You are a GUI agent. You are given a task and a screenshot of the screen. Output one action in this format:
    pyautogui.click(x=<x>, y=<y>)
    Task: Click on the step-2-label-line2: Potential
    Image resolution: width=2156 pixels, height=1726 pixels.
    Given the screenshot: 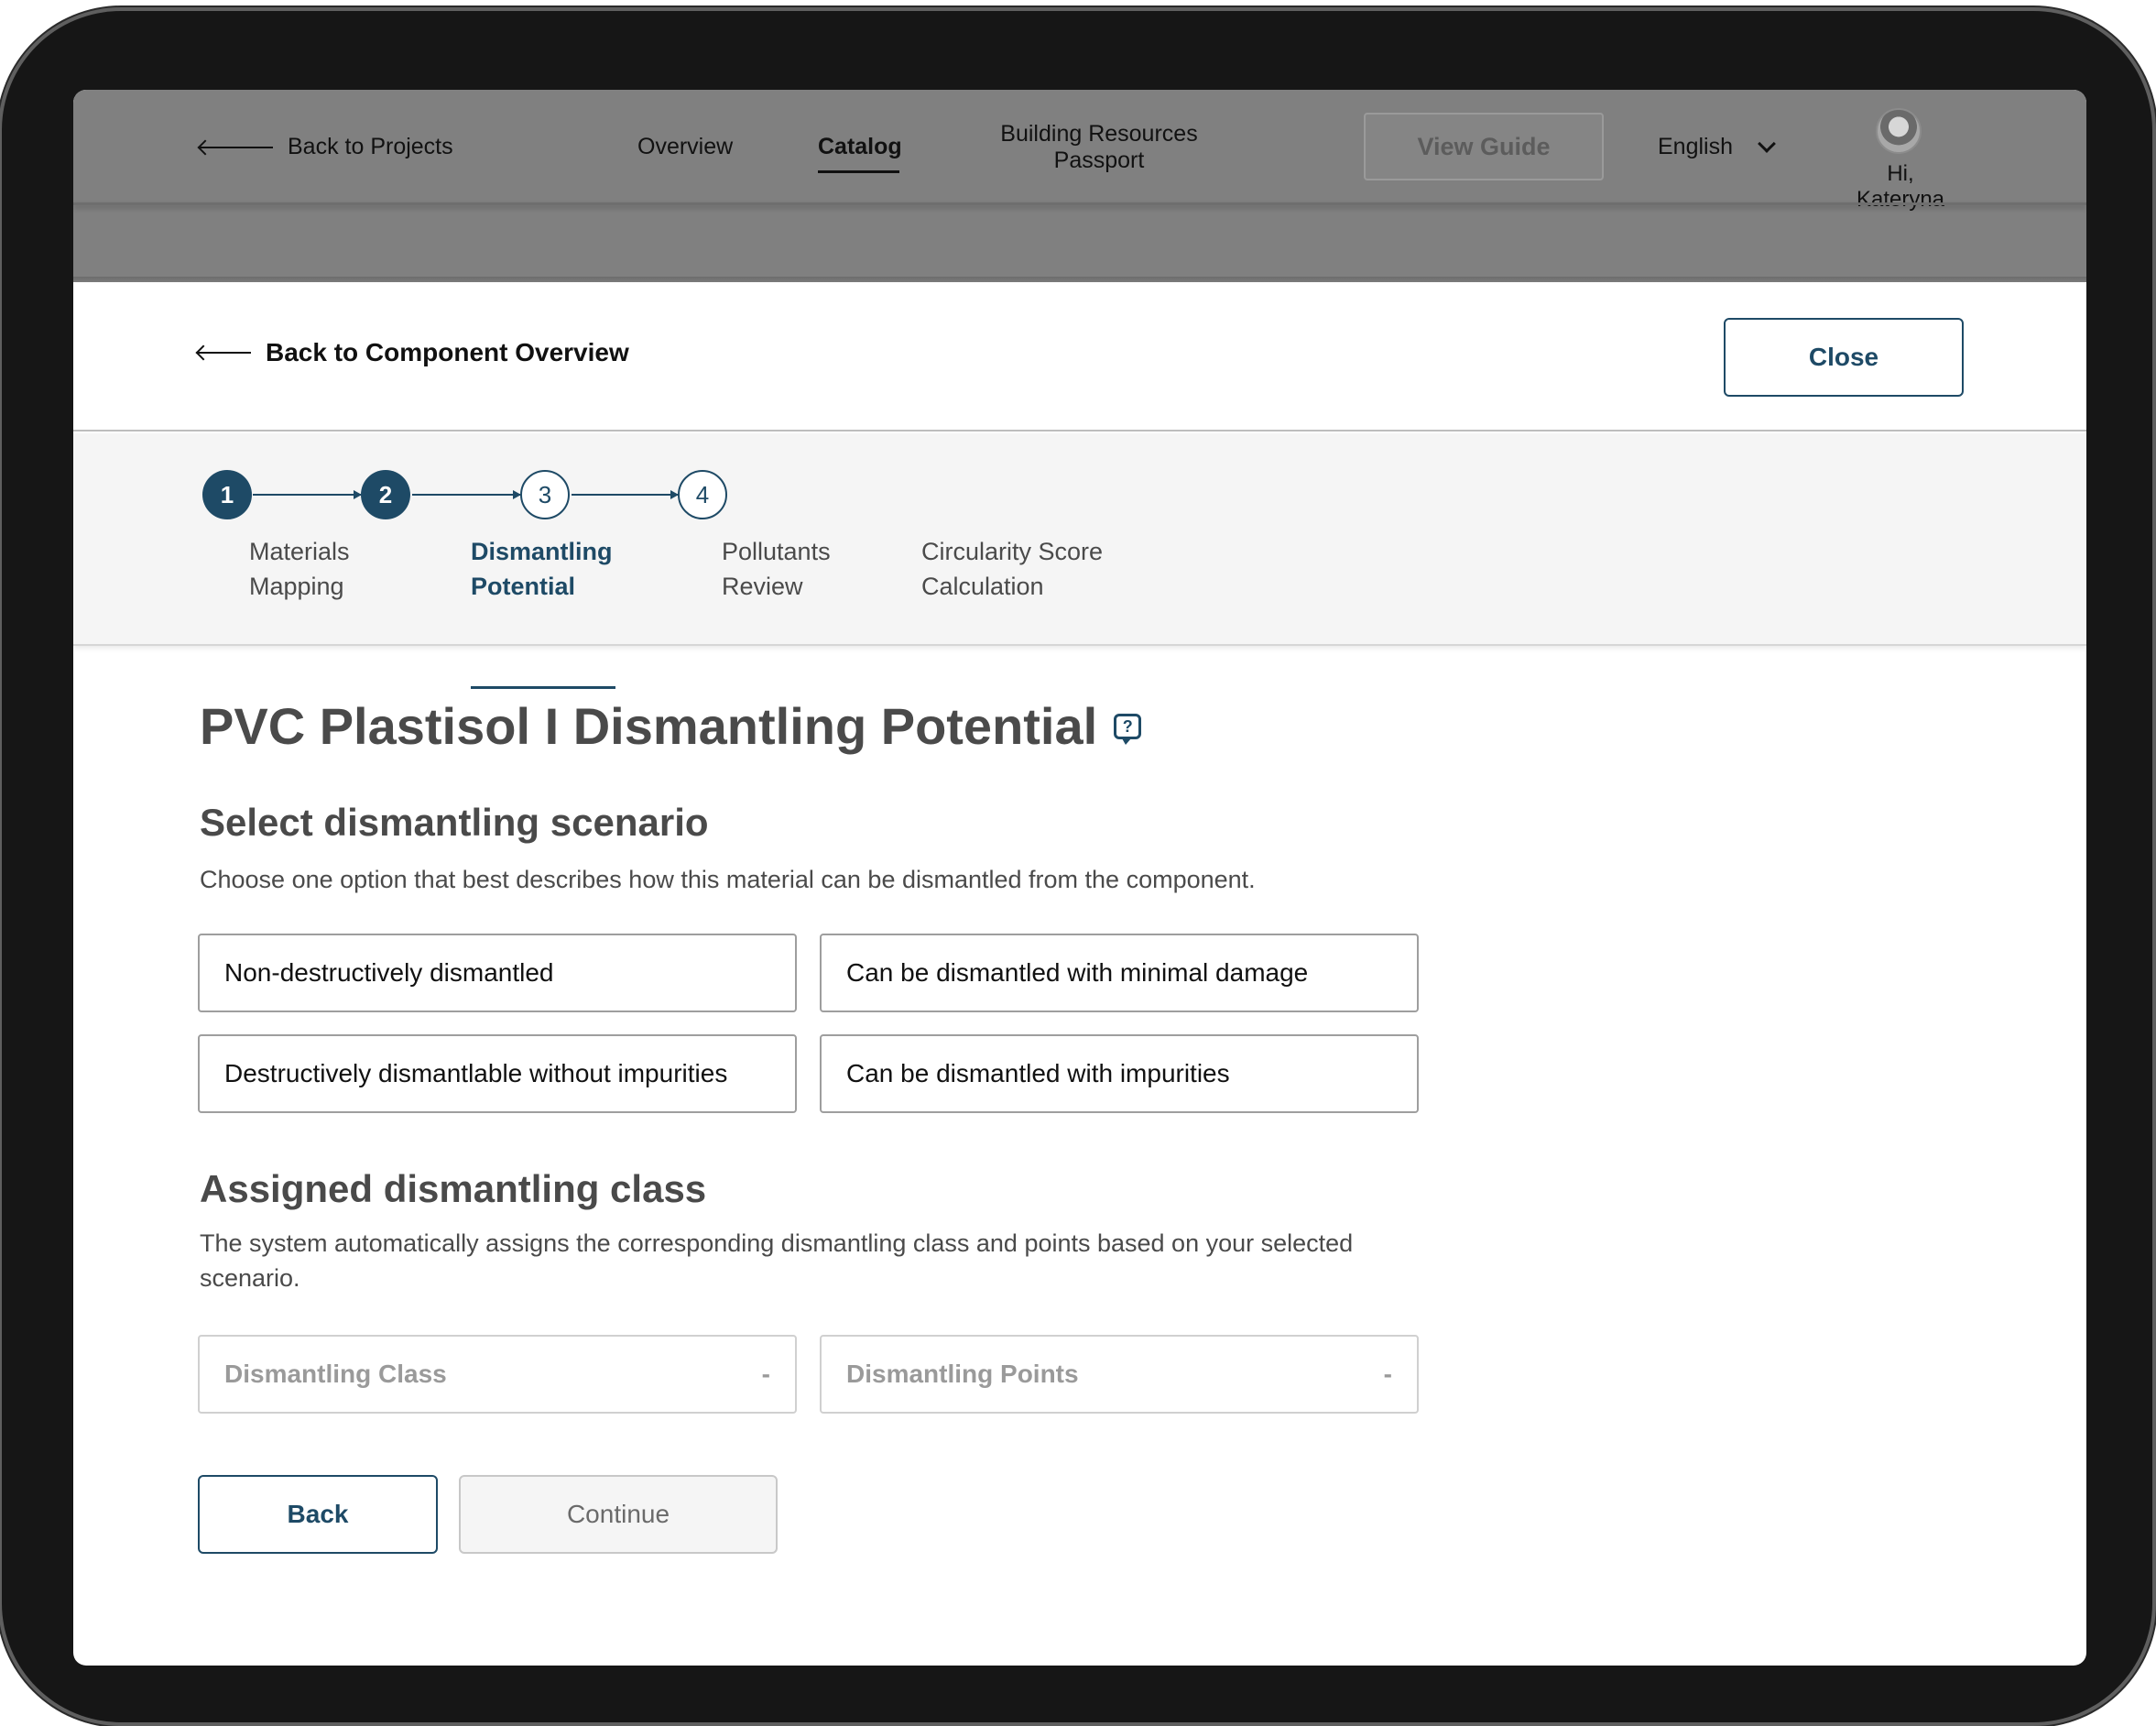 What is the action you would take?
    pyautogui.click(x=523, y=586)
    